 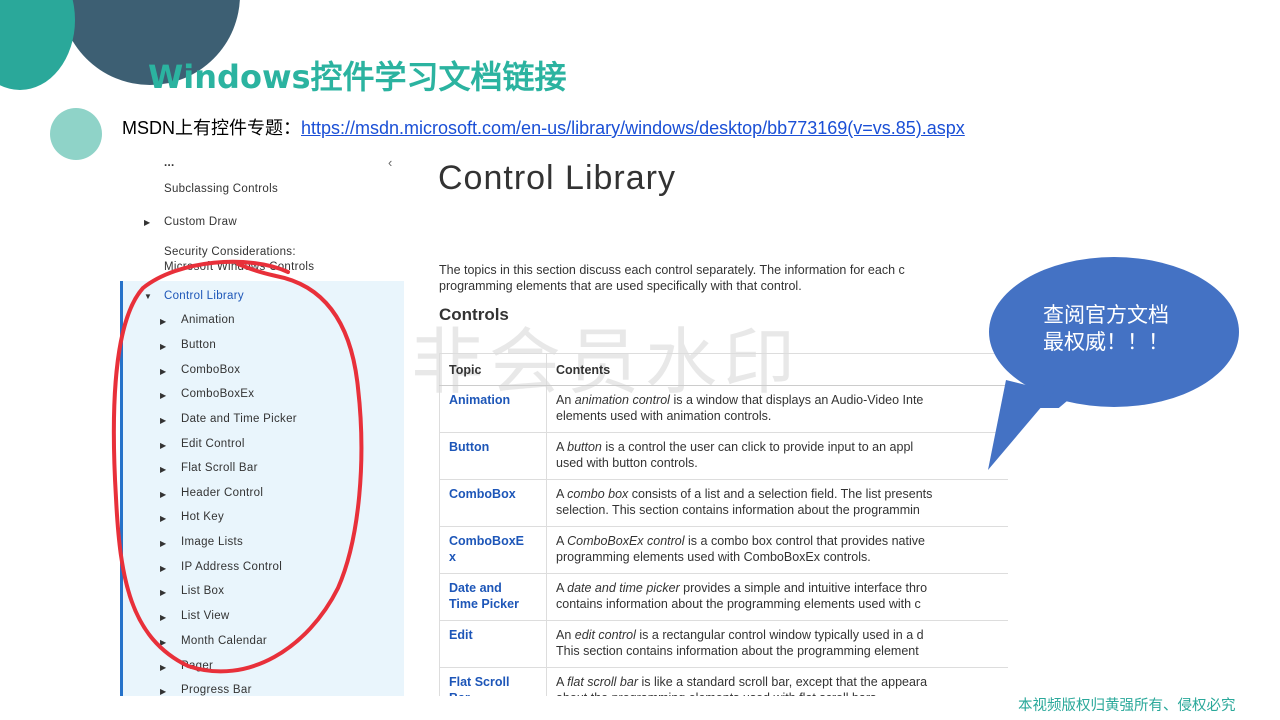 I want to click on topic-line-1: Button, so click(x=493, y=448).